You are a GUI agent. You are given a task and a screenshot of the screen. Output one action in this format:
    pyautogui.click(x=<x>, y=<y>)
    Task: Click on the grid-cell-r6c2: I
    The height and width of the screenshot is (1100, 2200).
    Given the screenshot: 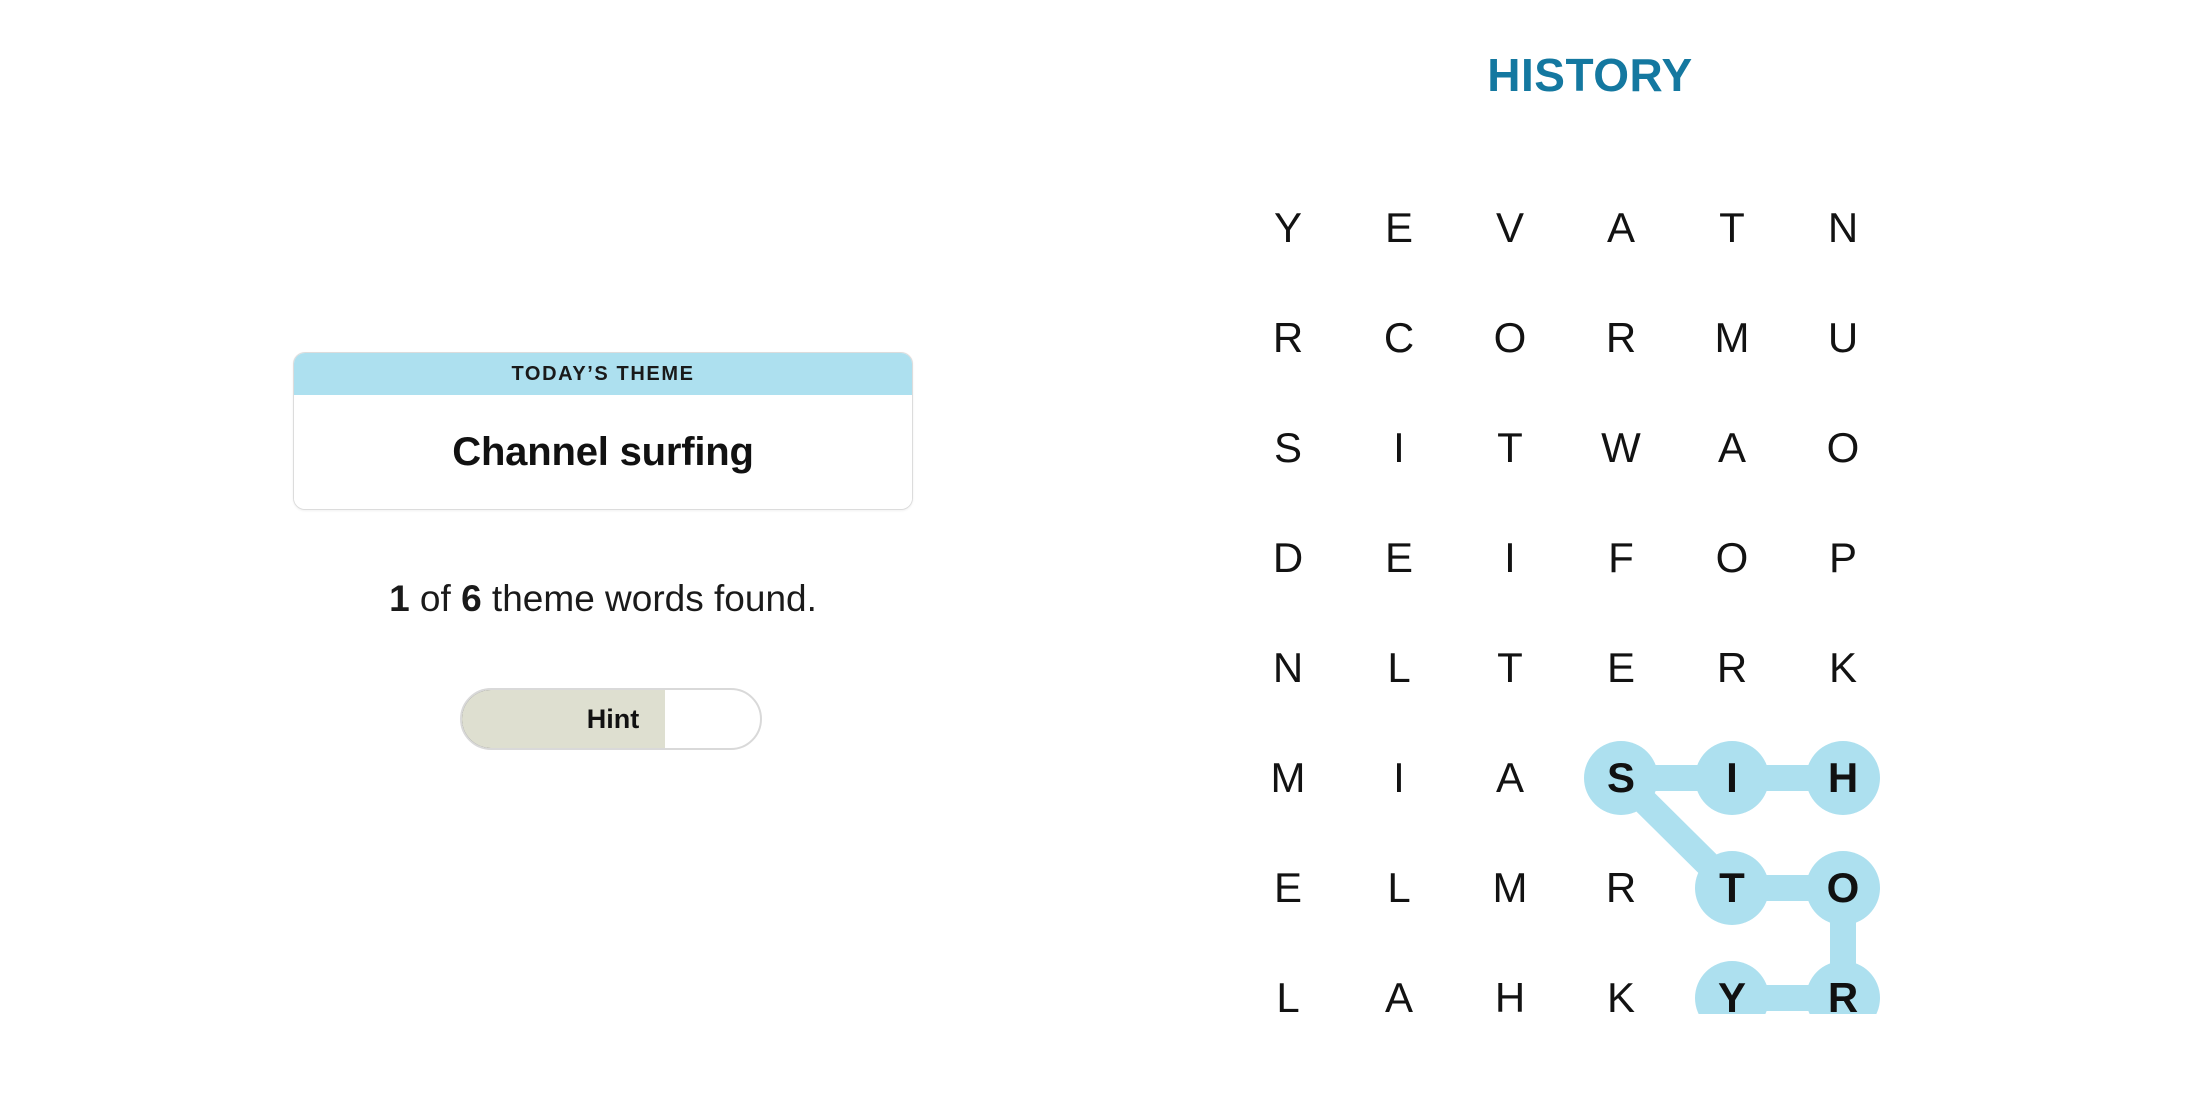 What is the action you would take?
    pyautogui.click(x=1399, y=778)
    